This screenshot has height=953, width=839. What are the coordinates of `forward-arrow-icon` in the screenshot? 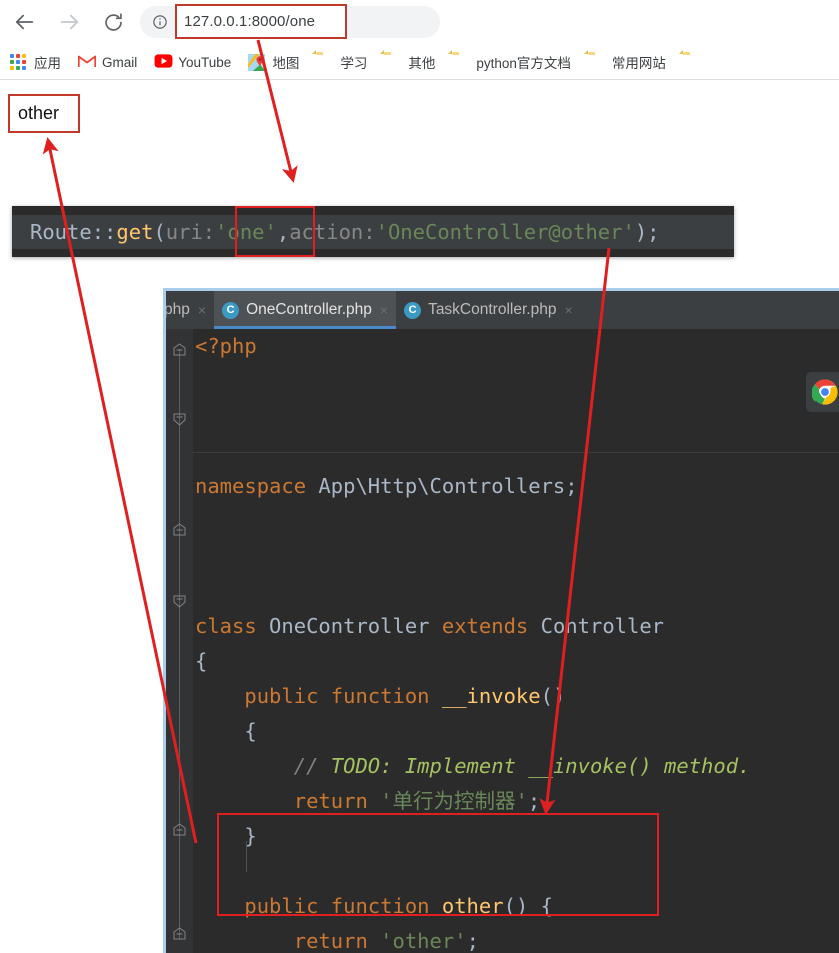 It's located at (69, 22).